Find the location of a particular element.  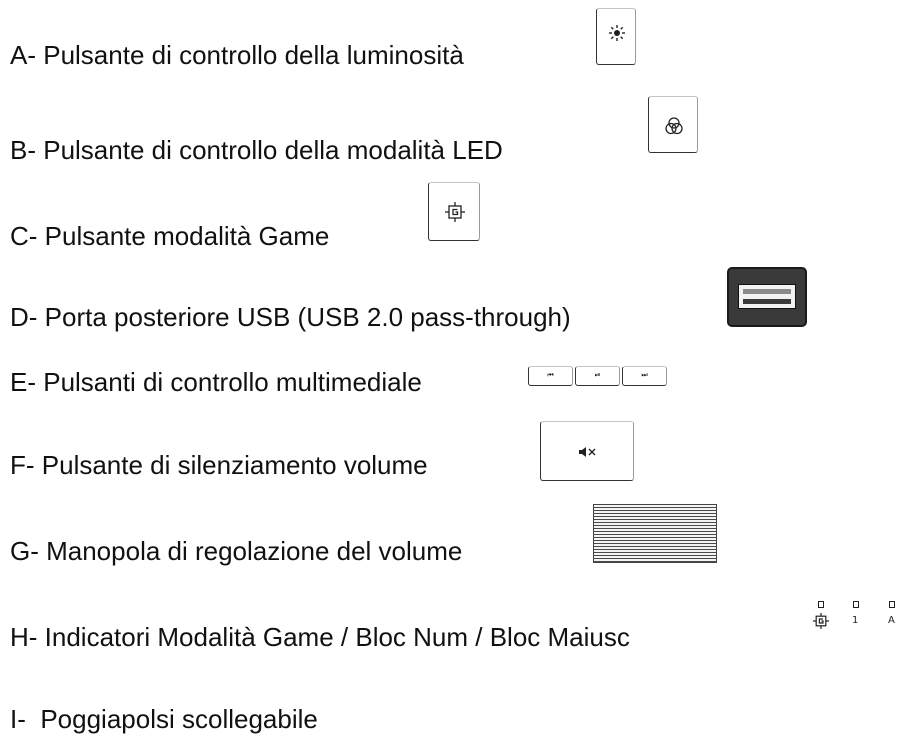

game-mode-led is located at coordinates (821, 604).